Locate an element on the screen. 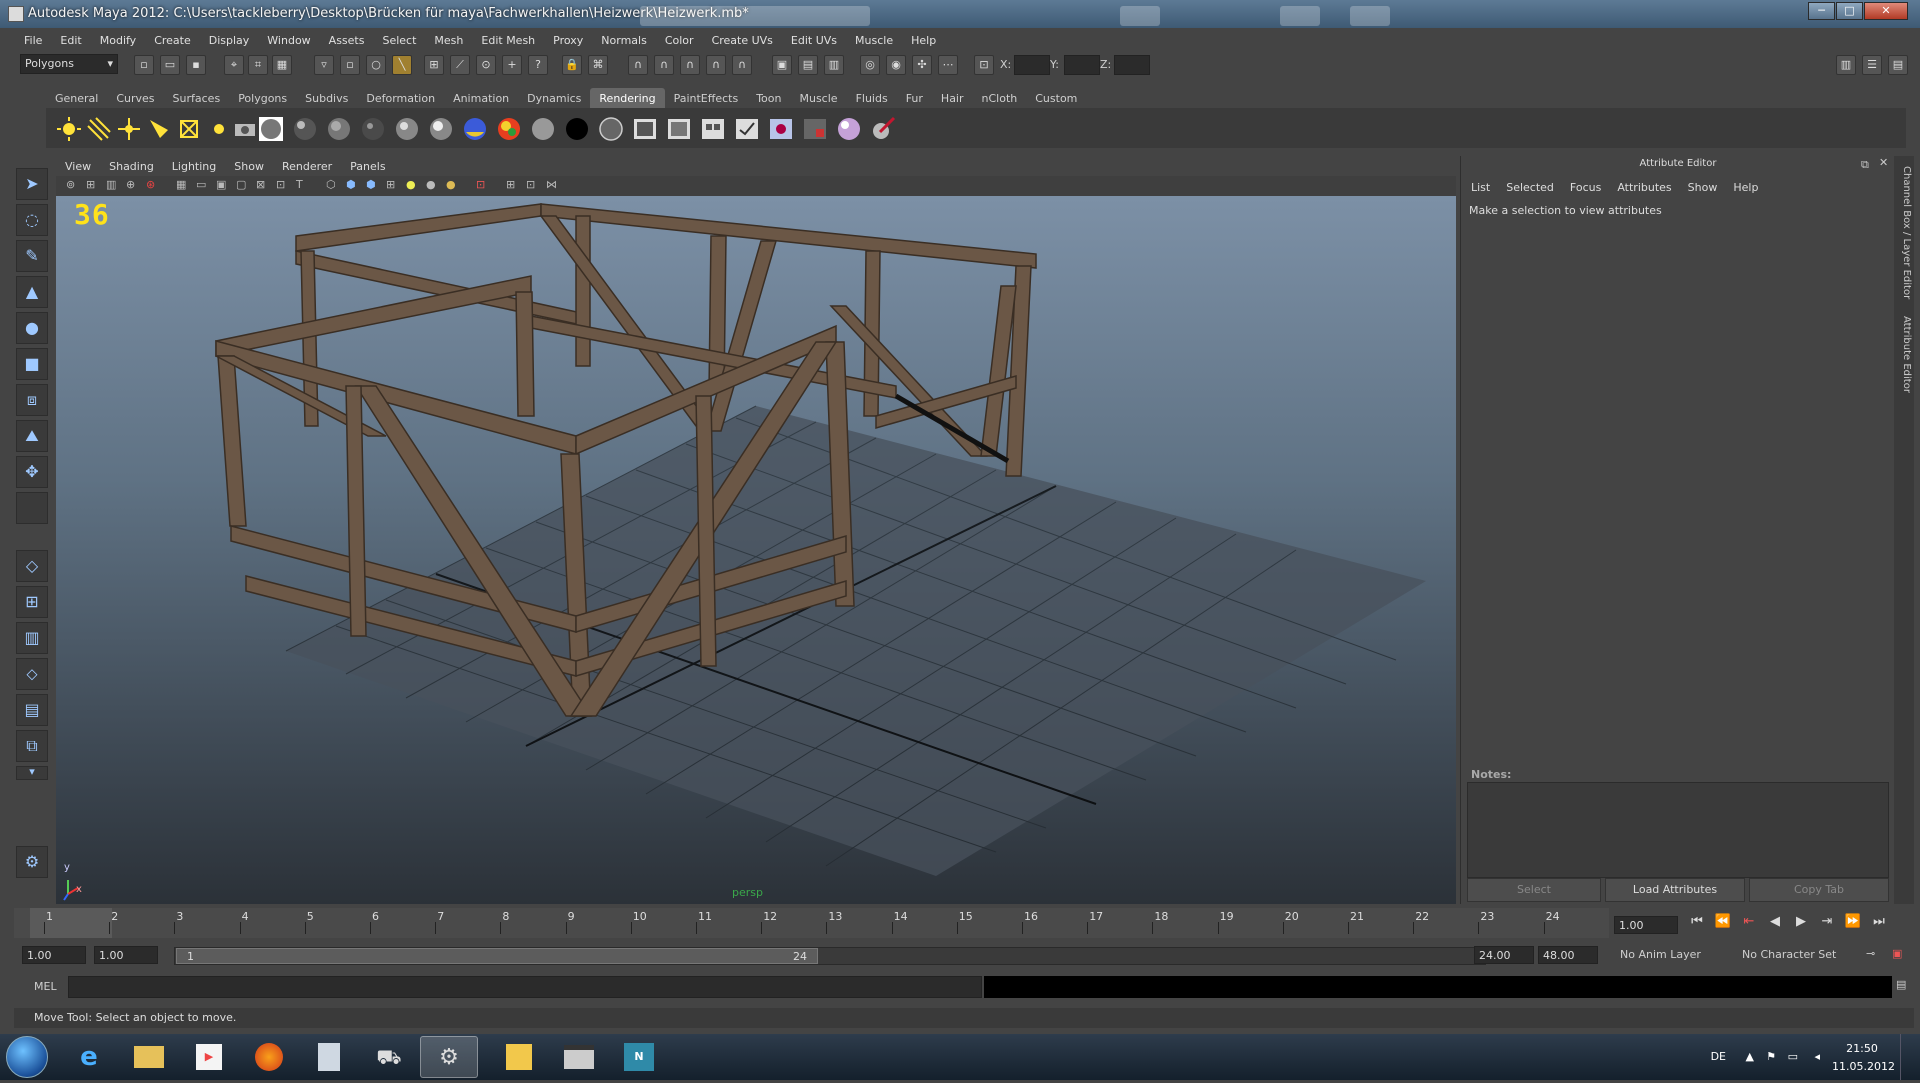  select-highlight-icon: ⌘ is located at coordinates (598, 65).